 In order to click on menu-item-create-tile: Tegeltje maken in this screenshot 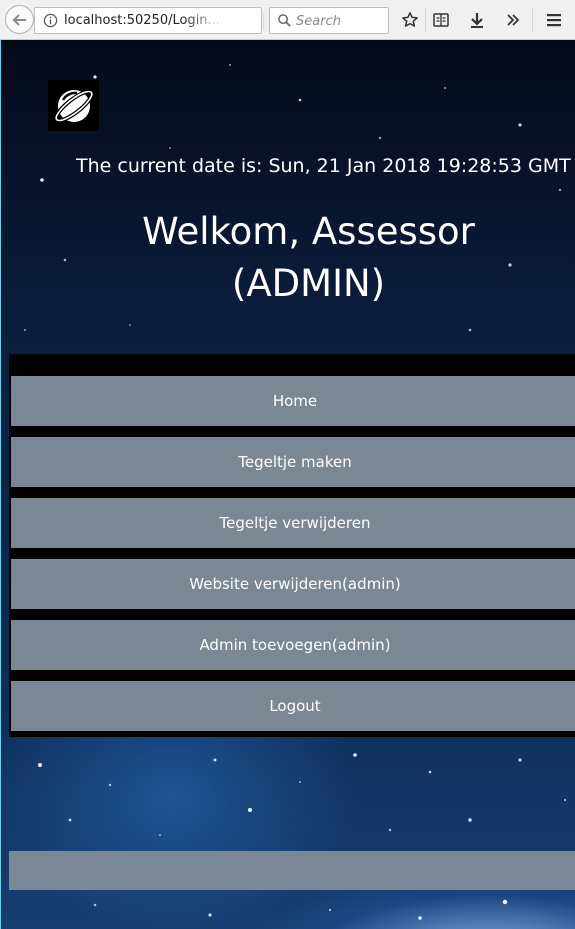, I will do `click(293, 462)`.